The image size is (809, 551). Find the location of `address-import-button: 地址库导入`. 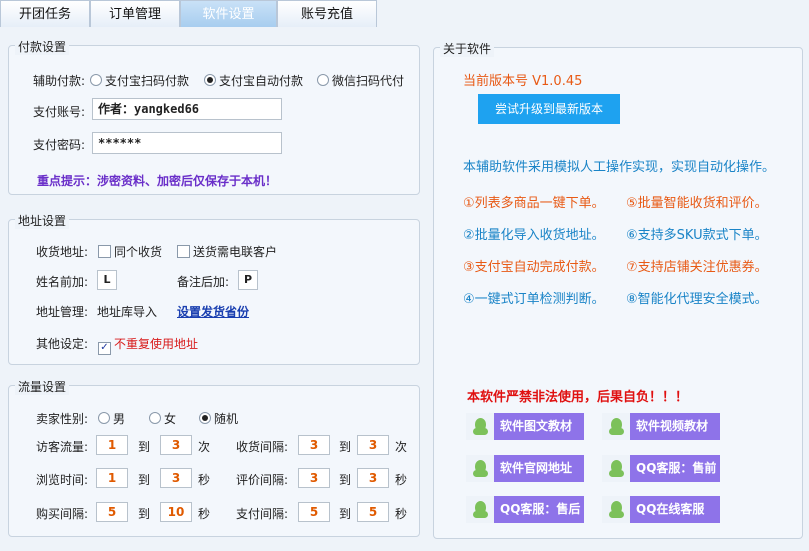

address-import-button: 地址库导入 is located at coordinates (127, 311).